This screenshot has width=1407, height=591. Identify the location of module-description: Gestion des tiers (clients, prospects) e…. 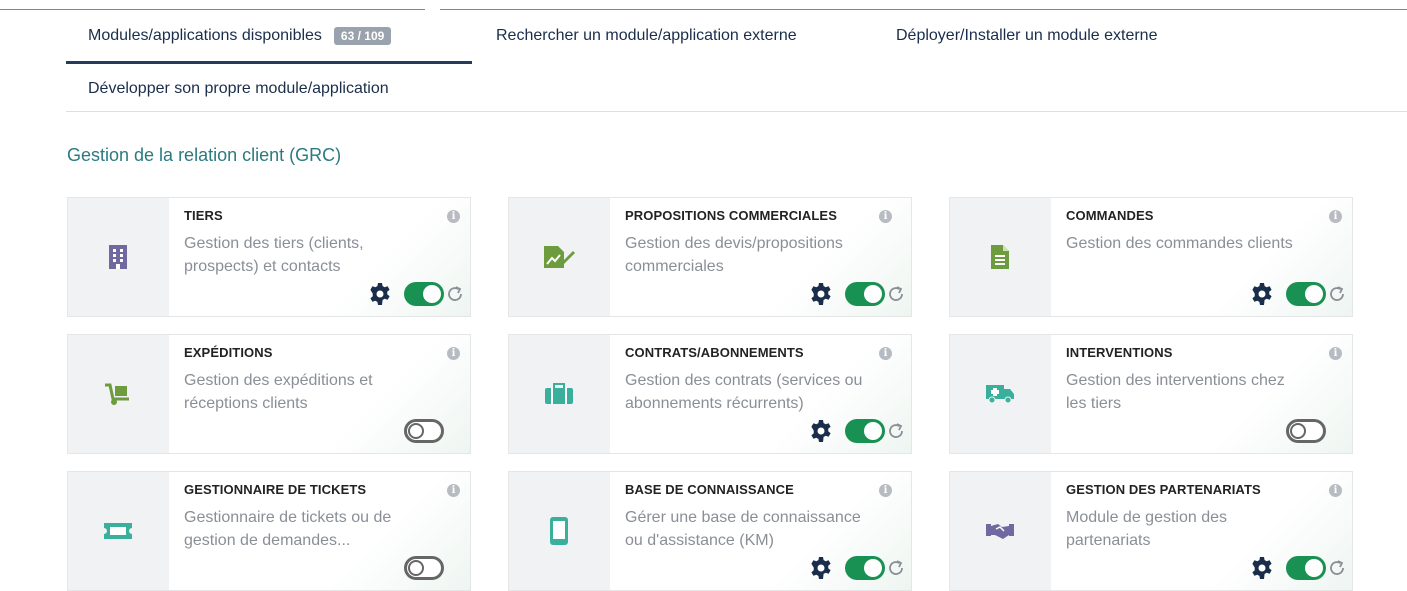
(274, 255).